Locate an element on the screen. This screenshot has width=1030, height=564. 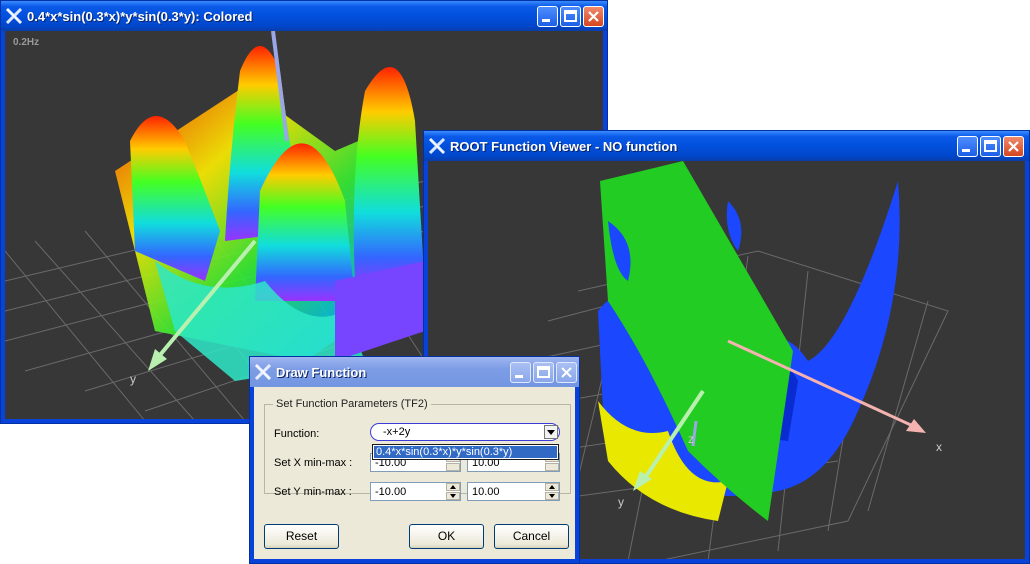
dropdown-option: 0.4*x*sin(0.3*x)*y*sin(0.3*y) is located at coordinates (465, 452).